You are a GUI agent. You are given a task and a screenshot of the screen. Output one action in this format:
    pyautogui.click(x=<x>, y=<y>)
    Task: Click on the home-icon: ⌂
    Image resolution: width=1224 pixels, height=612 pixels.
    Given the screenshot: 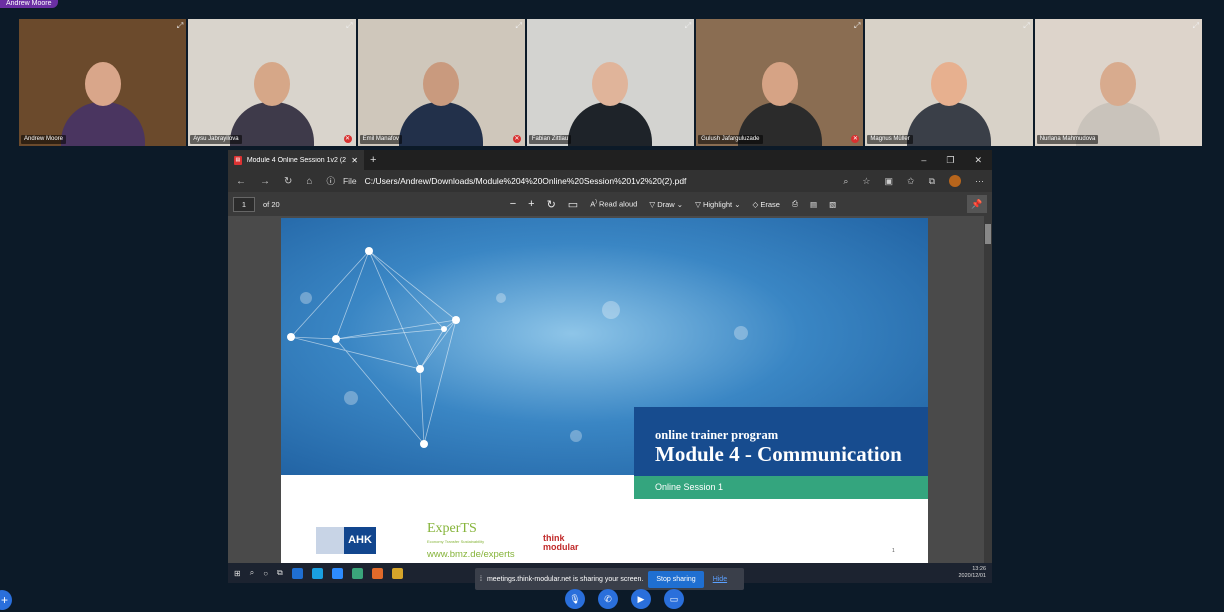 What is the action you would take?
    pyautogui.click(x=309, y=181)
    